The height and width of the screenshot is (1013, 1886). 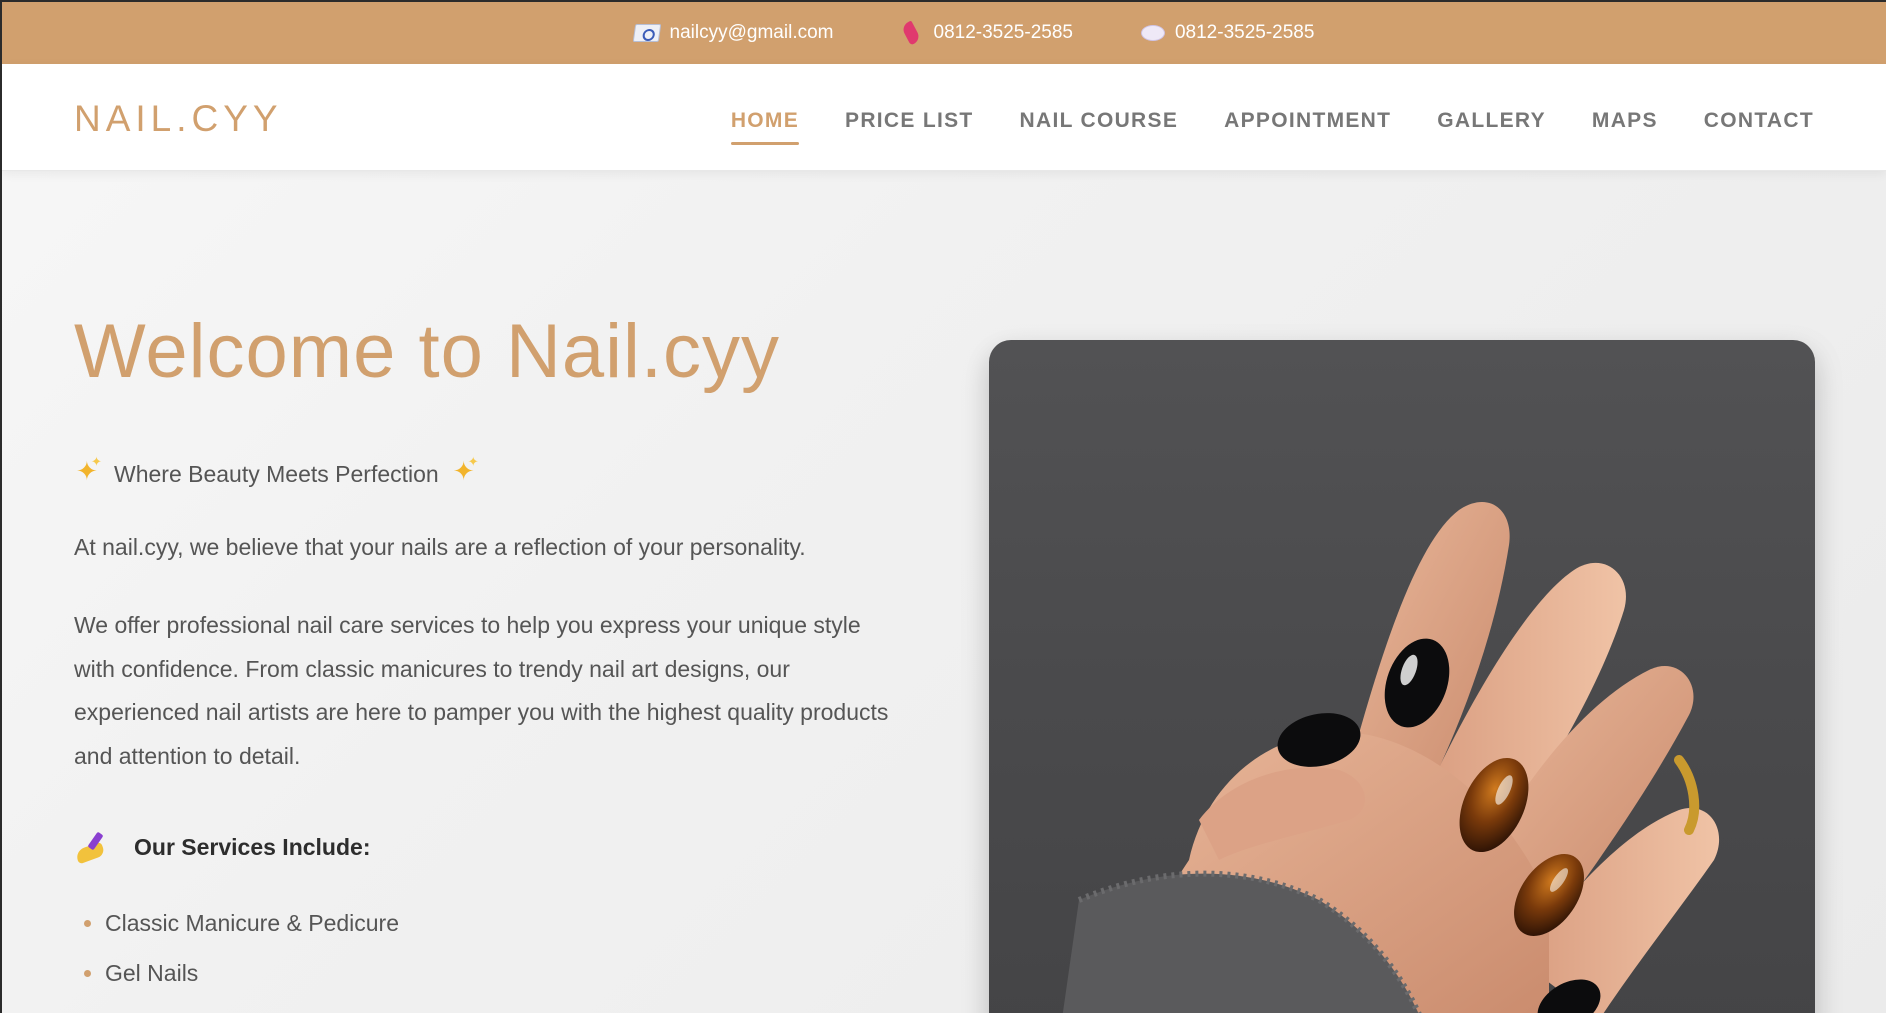 What do you see at coordinates (92, 847) in the screenshot?
I see `nail-polish-icon` at bounding box center [92, 847].